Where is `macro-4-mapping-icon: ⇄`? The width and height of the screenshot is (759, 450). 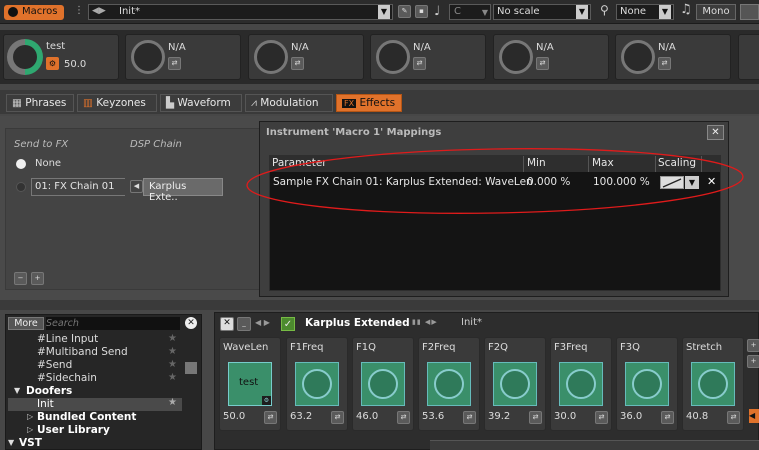 macro-4-mapping-icon: ⇄ is located at coordinates (419, 63).